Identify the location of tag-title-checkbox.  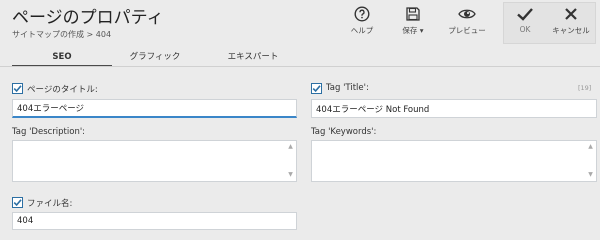
(316, 88).